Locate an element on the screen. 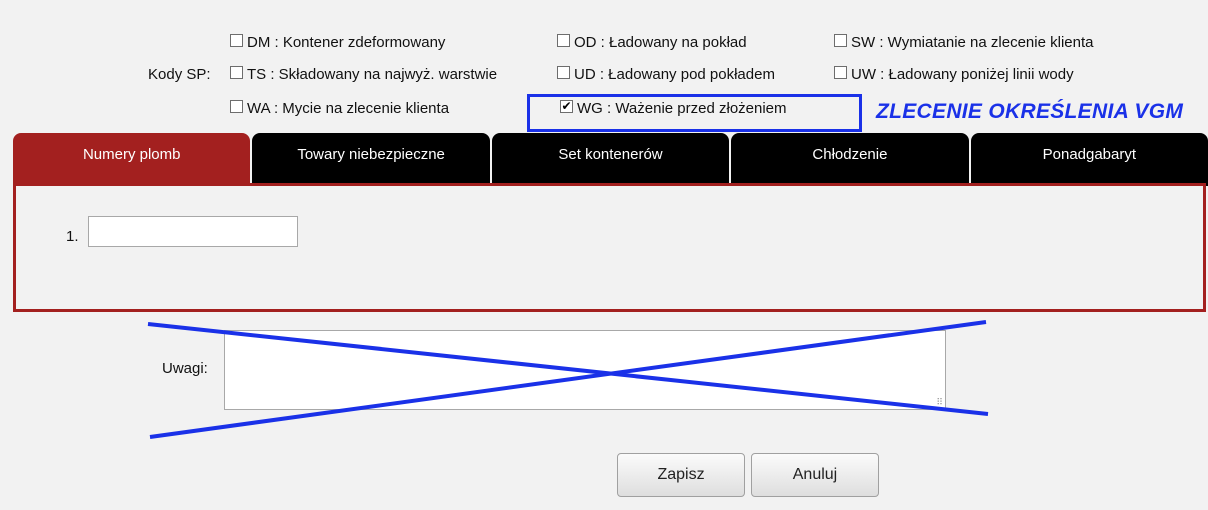  checkbox-label: TS : Składowany na najwyż. warstwie is located at coordinates (372, 74).